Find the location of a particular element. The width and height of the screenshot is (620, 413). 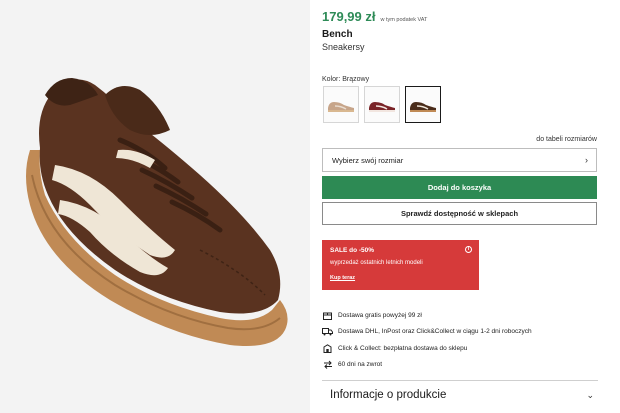

product-brand: Bench is located at coordinates (337, 34).